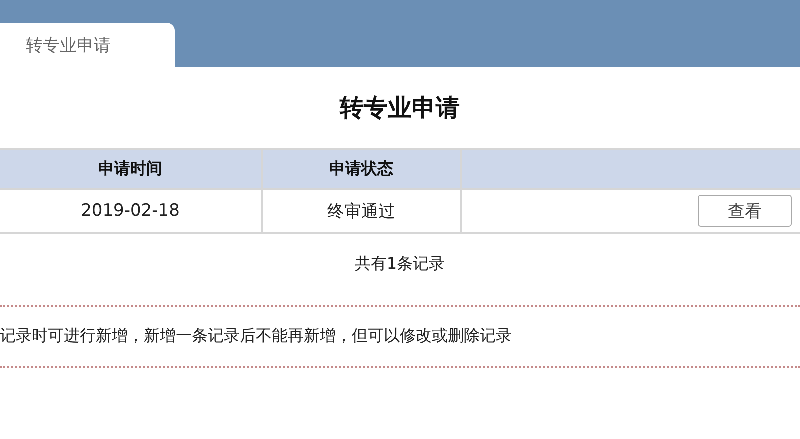 This screenshot has height=439, width=800. What do you see at coordinates (87, 45) in the screenshot?
I see `tab: 转专业申请` at bounding box center [87, 45].